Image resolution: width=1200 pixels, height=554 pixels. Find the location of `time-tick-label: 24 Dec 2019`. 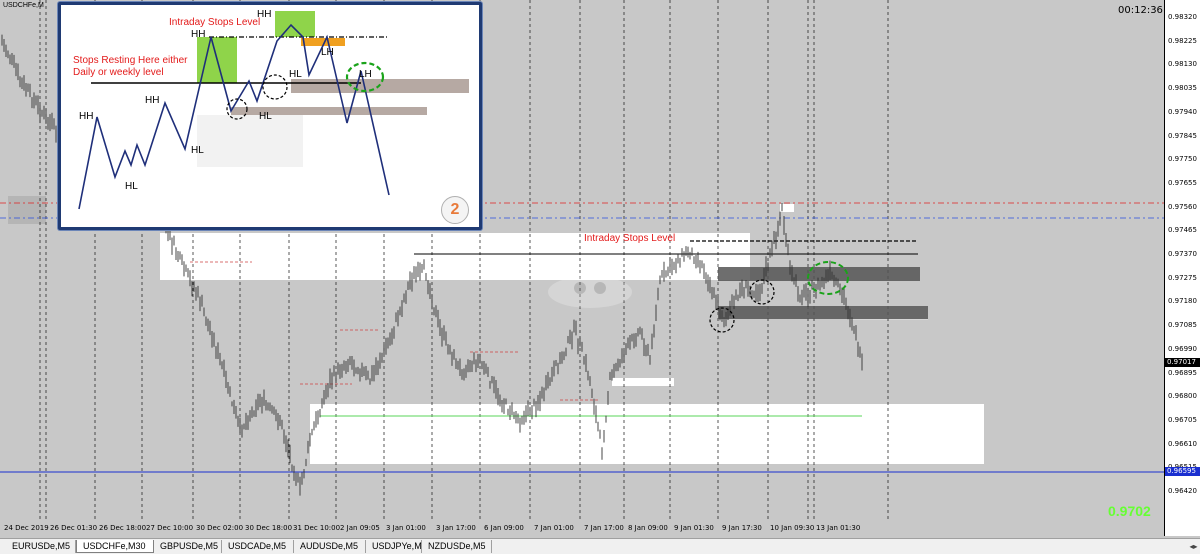

time-tick-label: 24 Dec 2019 is located at coordinates (26, 528).